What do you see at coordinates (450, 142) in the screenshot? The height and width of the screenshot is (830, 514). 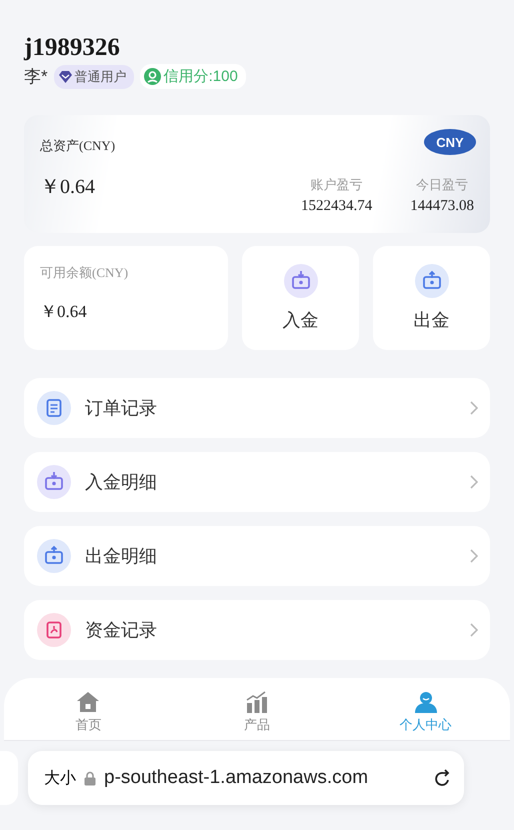 I see `currency-badge: CNY` at bounding box center [450, 142].